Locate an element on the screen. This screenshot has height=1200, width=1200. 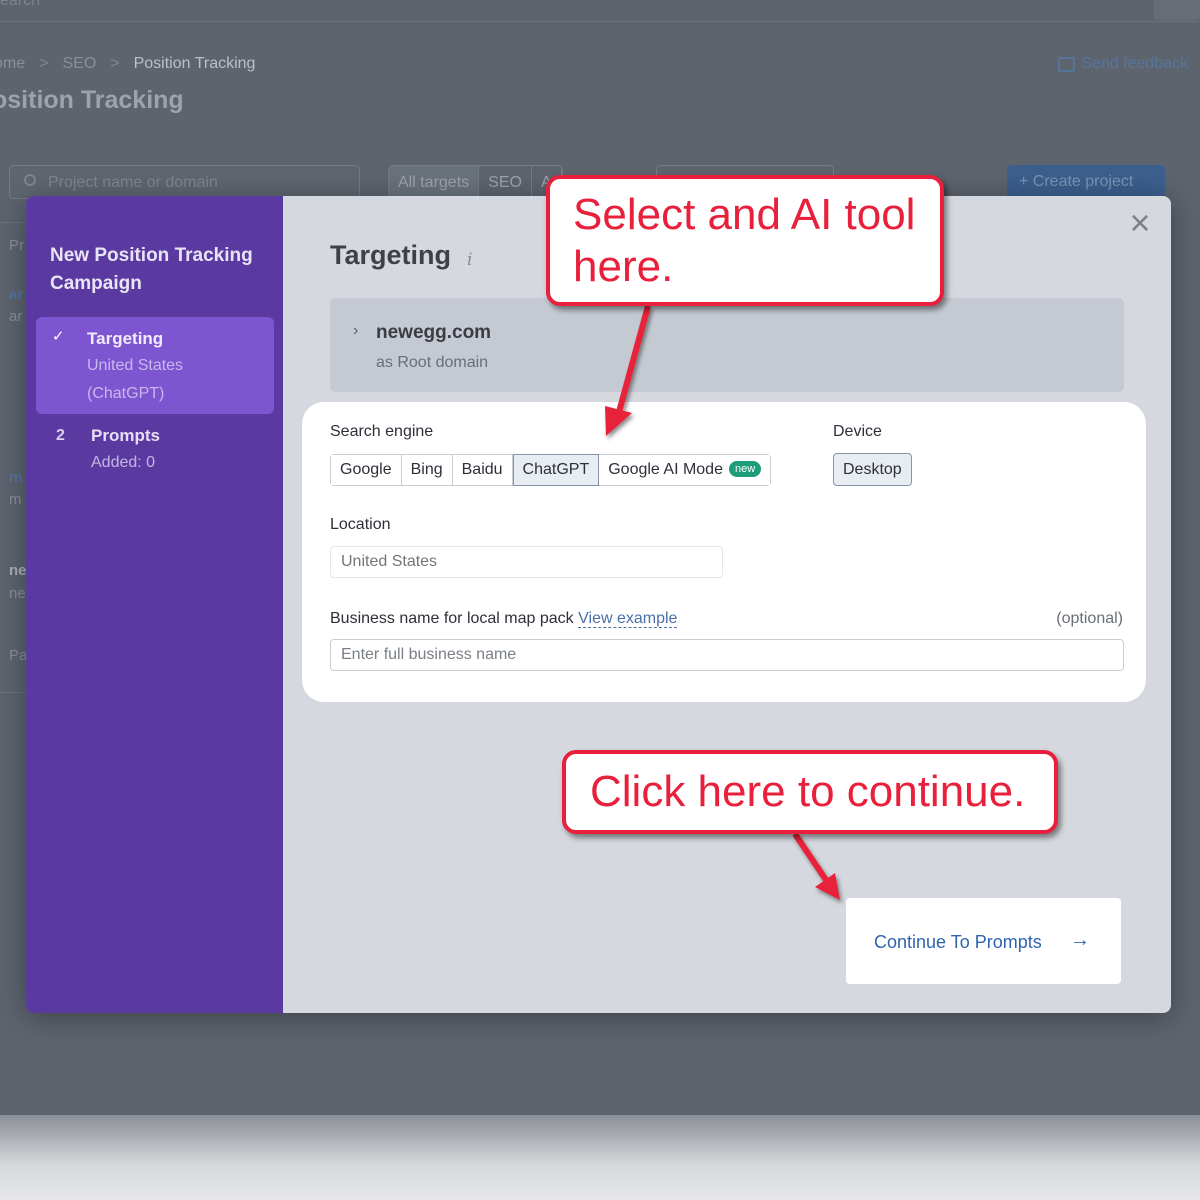
breadcrumb: ome > SEO > Position Tracking is located at coordinates (127, 64).